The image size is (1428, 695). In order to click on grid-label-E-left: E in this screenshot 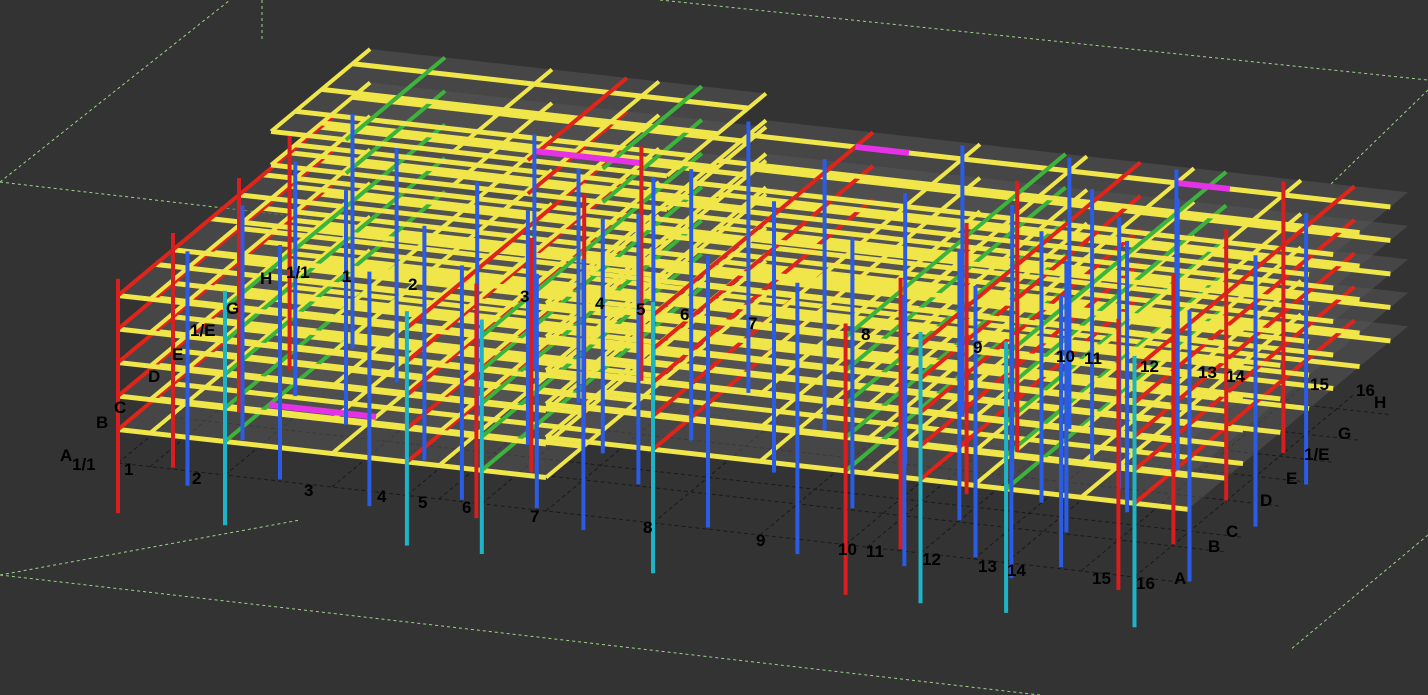, I will do `click(177, 354)`.